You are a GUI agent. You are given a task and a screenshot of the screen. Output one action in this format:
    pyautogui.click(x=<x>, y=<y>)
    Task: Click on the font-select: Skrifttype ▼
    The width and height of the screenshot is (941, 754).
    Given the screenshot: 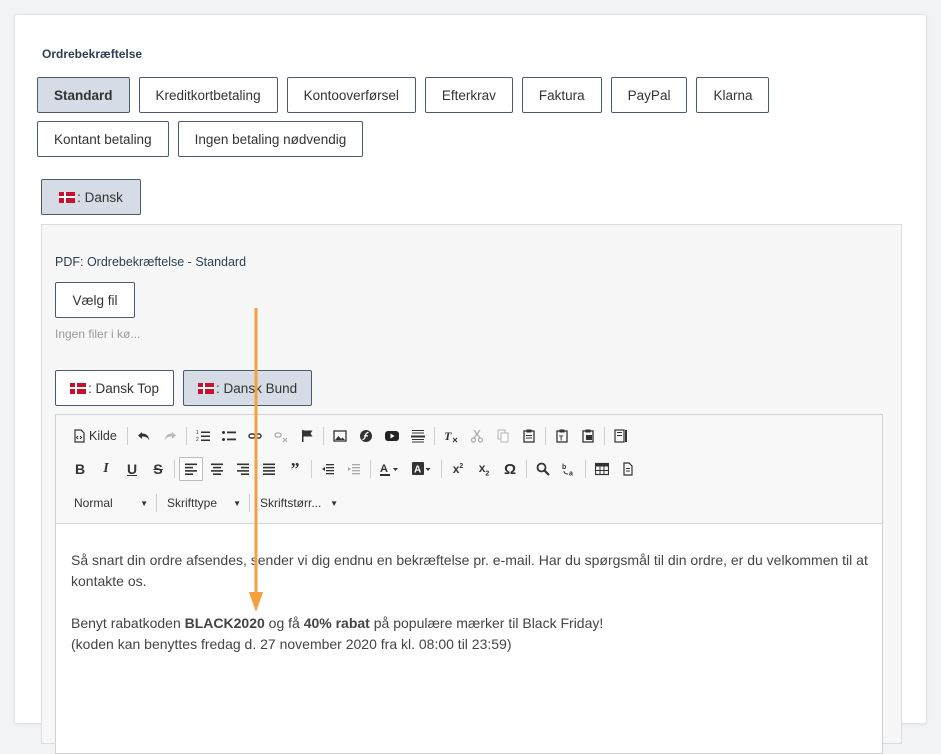 What is the action you would take?
    pyautogui.click(x=204, y=503)
    